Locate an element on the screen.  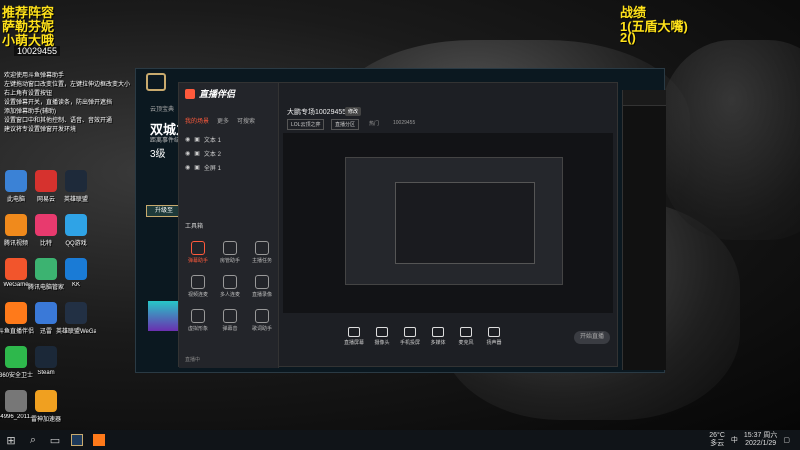
tool-button: 视频连麦 is located at coordinates (198, 286).